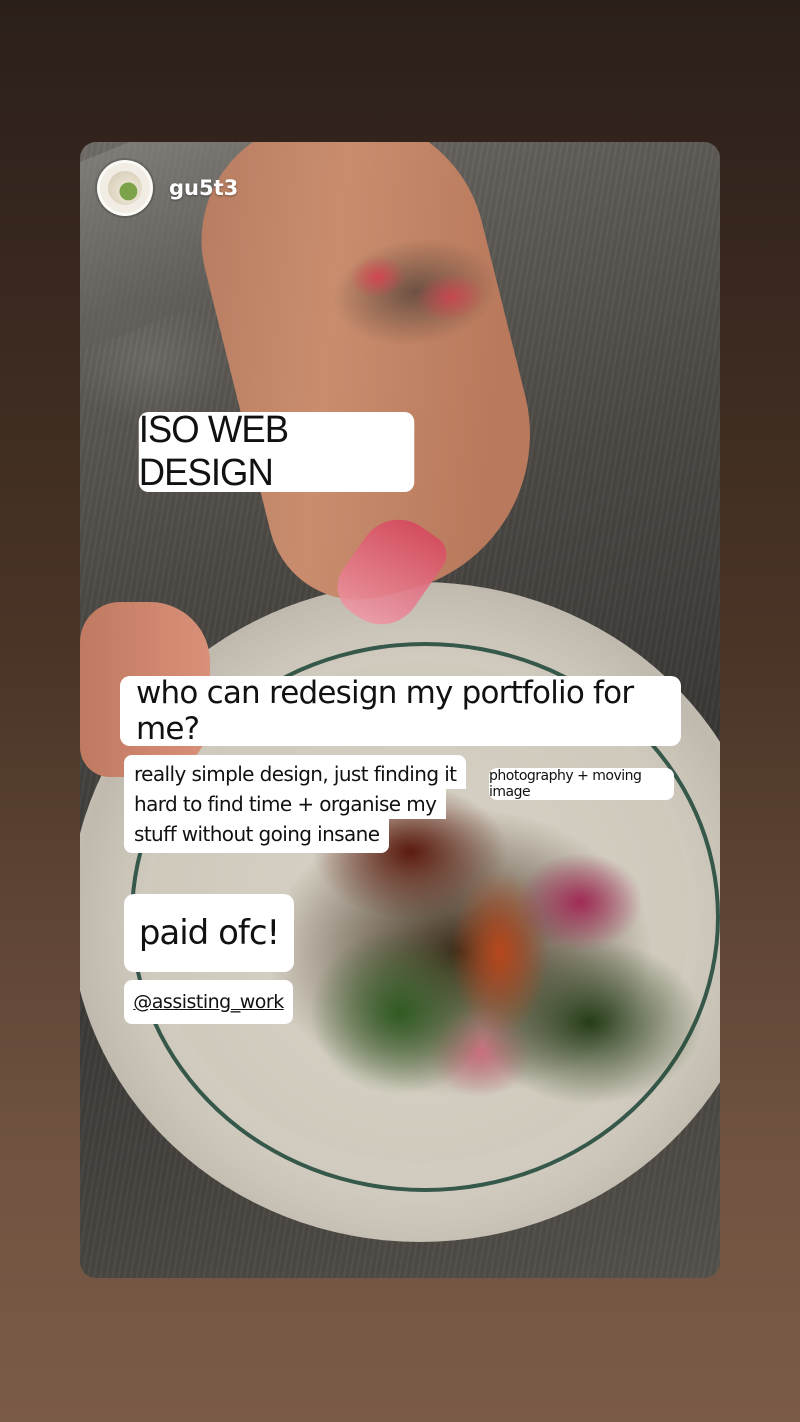 This screenshot has height=1422, width=800. What do you see at coordinates (203, 188) in the screenshot?
I see `username: gu5t3` at bounding box center [203, 188].